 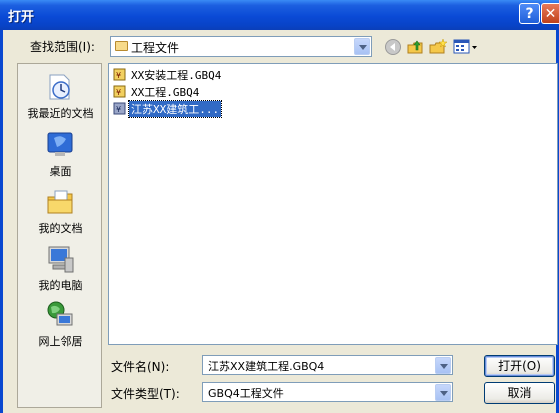 What do you see at coordinates (121, 46) in the screenshot?
I see `folder-icon` at bounding box center [121, 46].